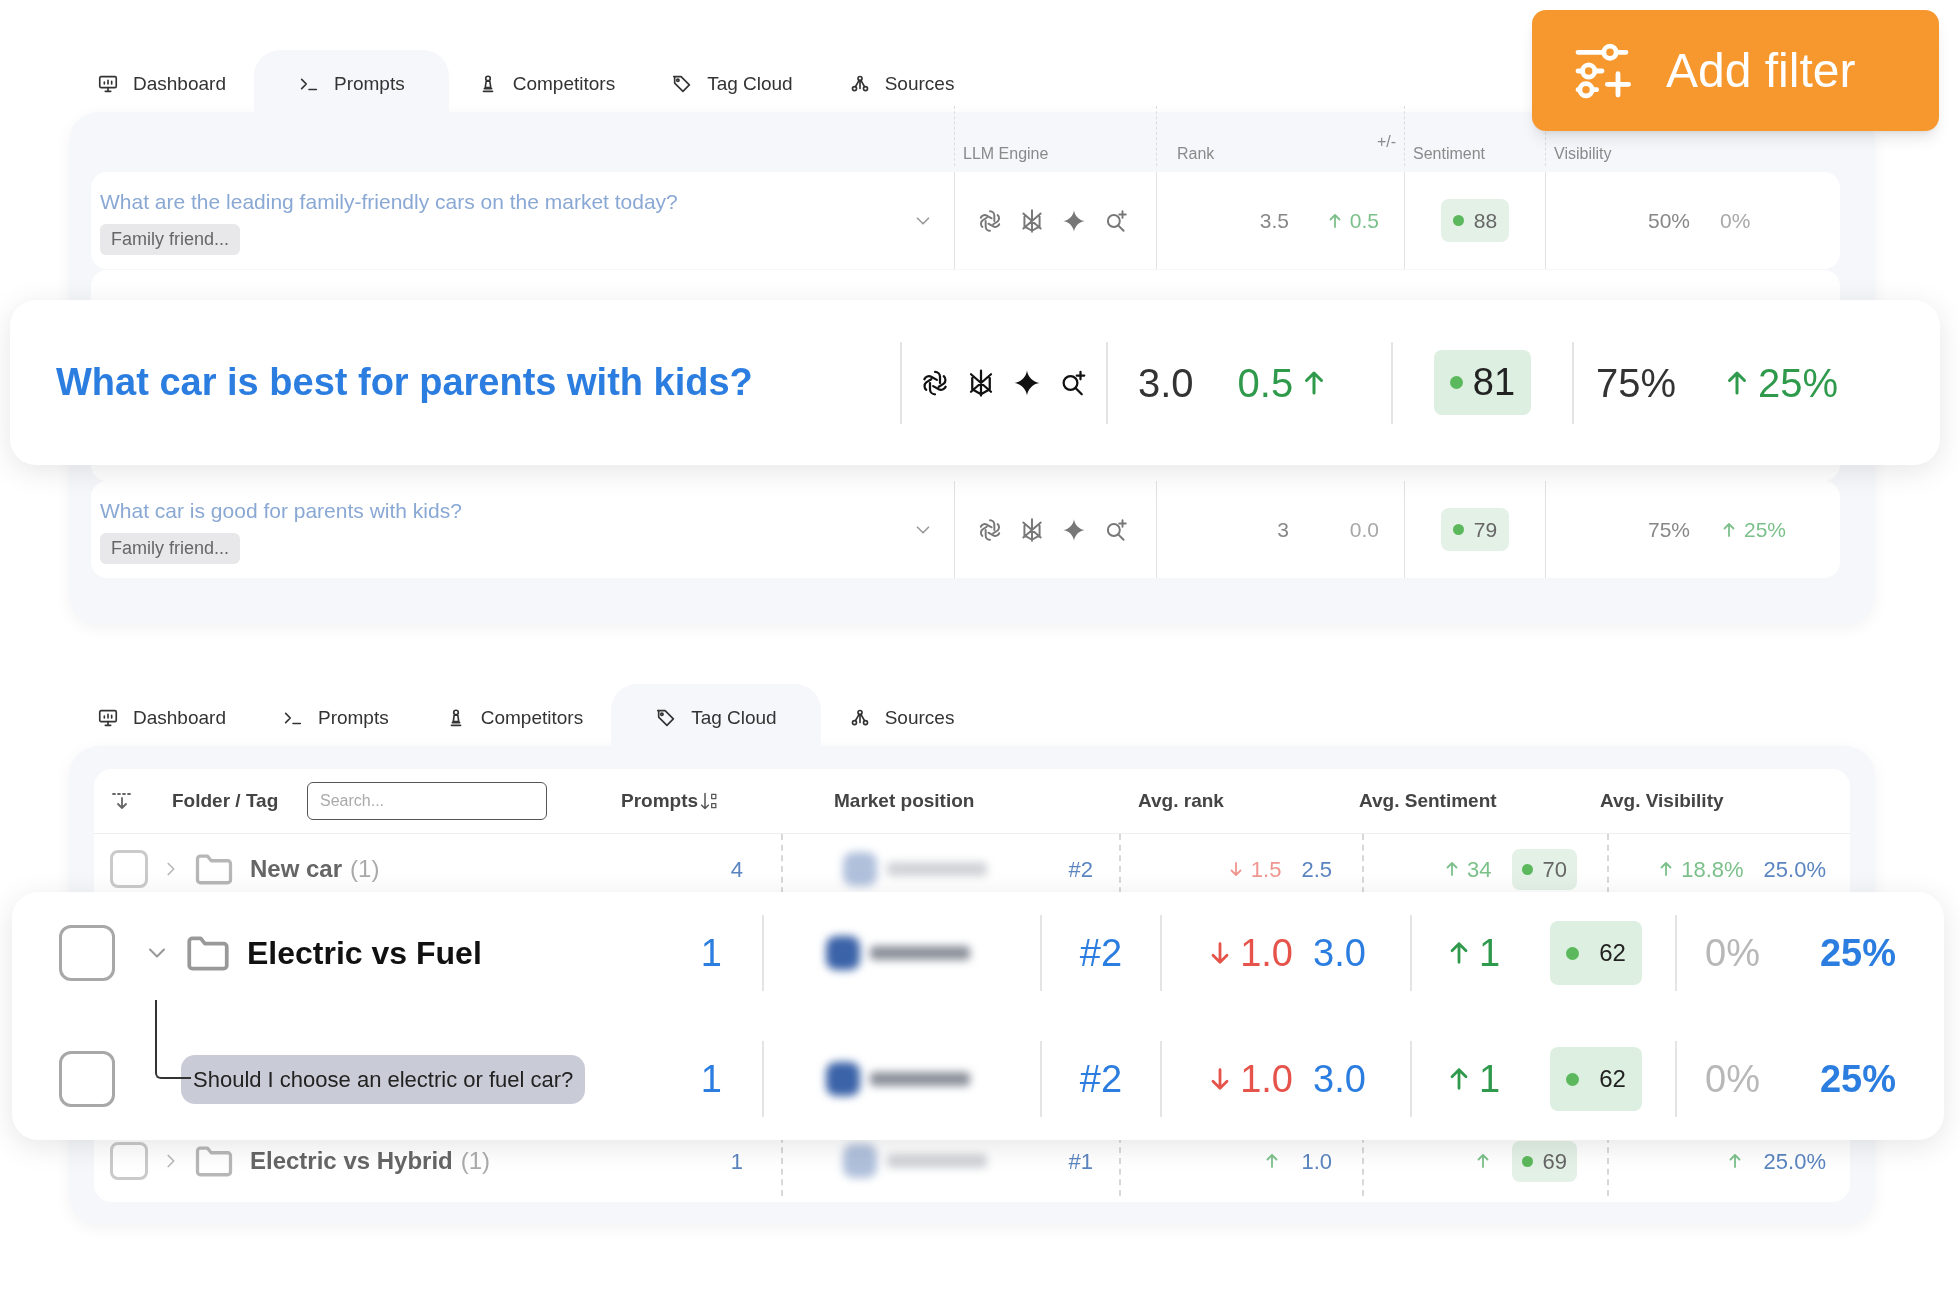  What do you see at coordinates (736, 869) in the screenshot?
I see `prompt-count: 4` at bounding box center [736, 869].